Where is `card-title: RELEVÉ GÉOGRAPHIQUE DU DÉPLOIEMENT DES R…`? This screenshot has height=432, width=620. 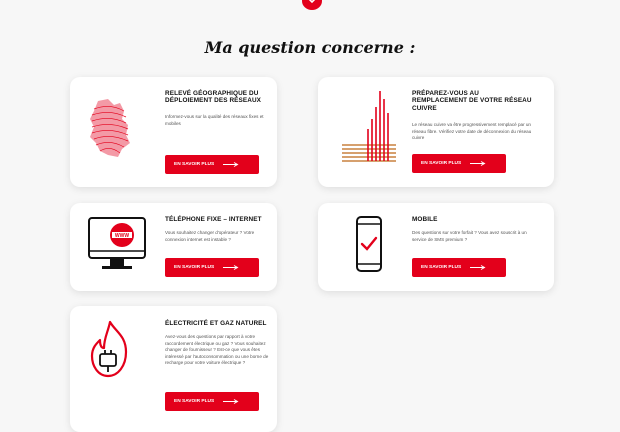 card-title: RELEVÉ GÉOGRAPHIQUE DU DÉPLOIEMENT DES R… is located at coordinates (213, 97).